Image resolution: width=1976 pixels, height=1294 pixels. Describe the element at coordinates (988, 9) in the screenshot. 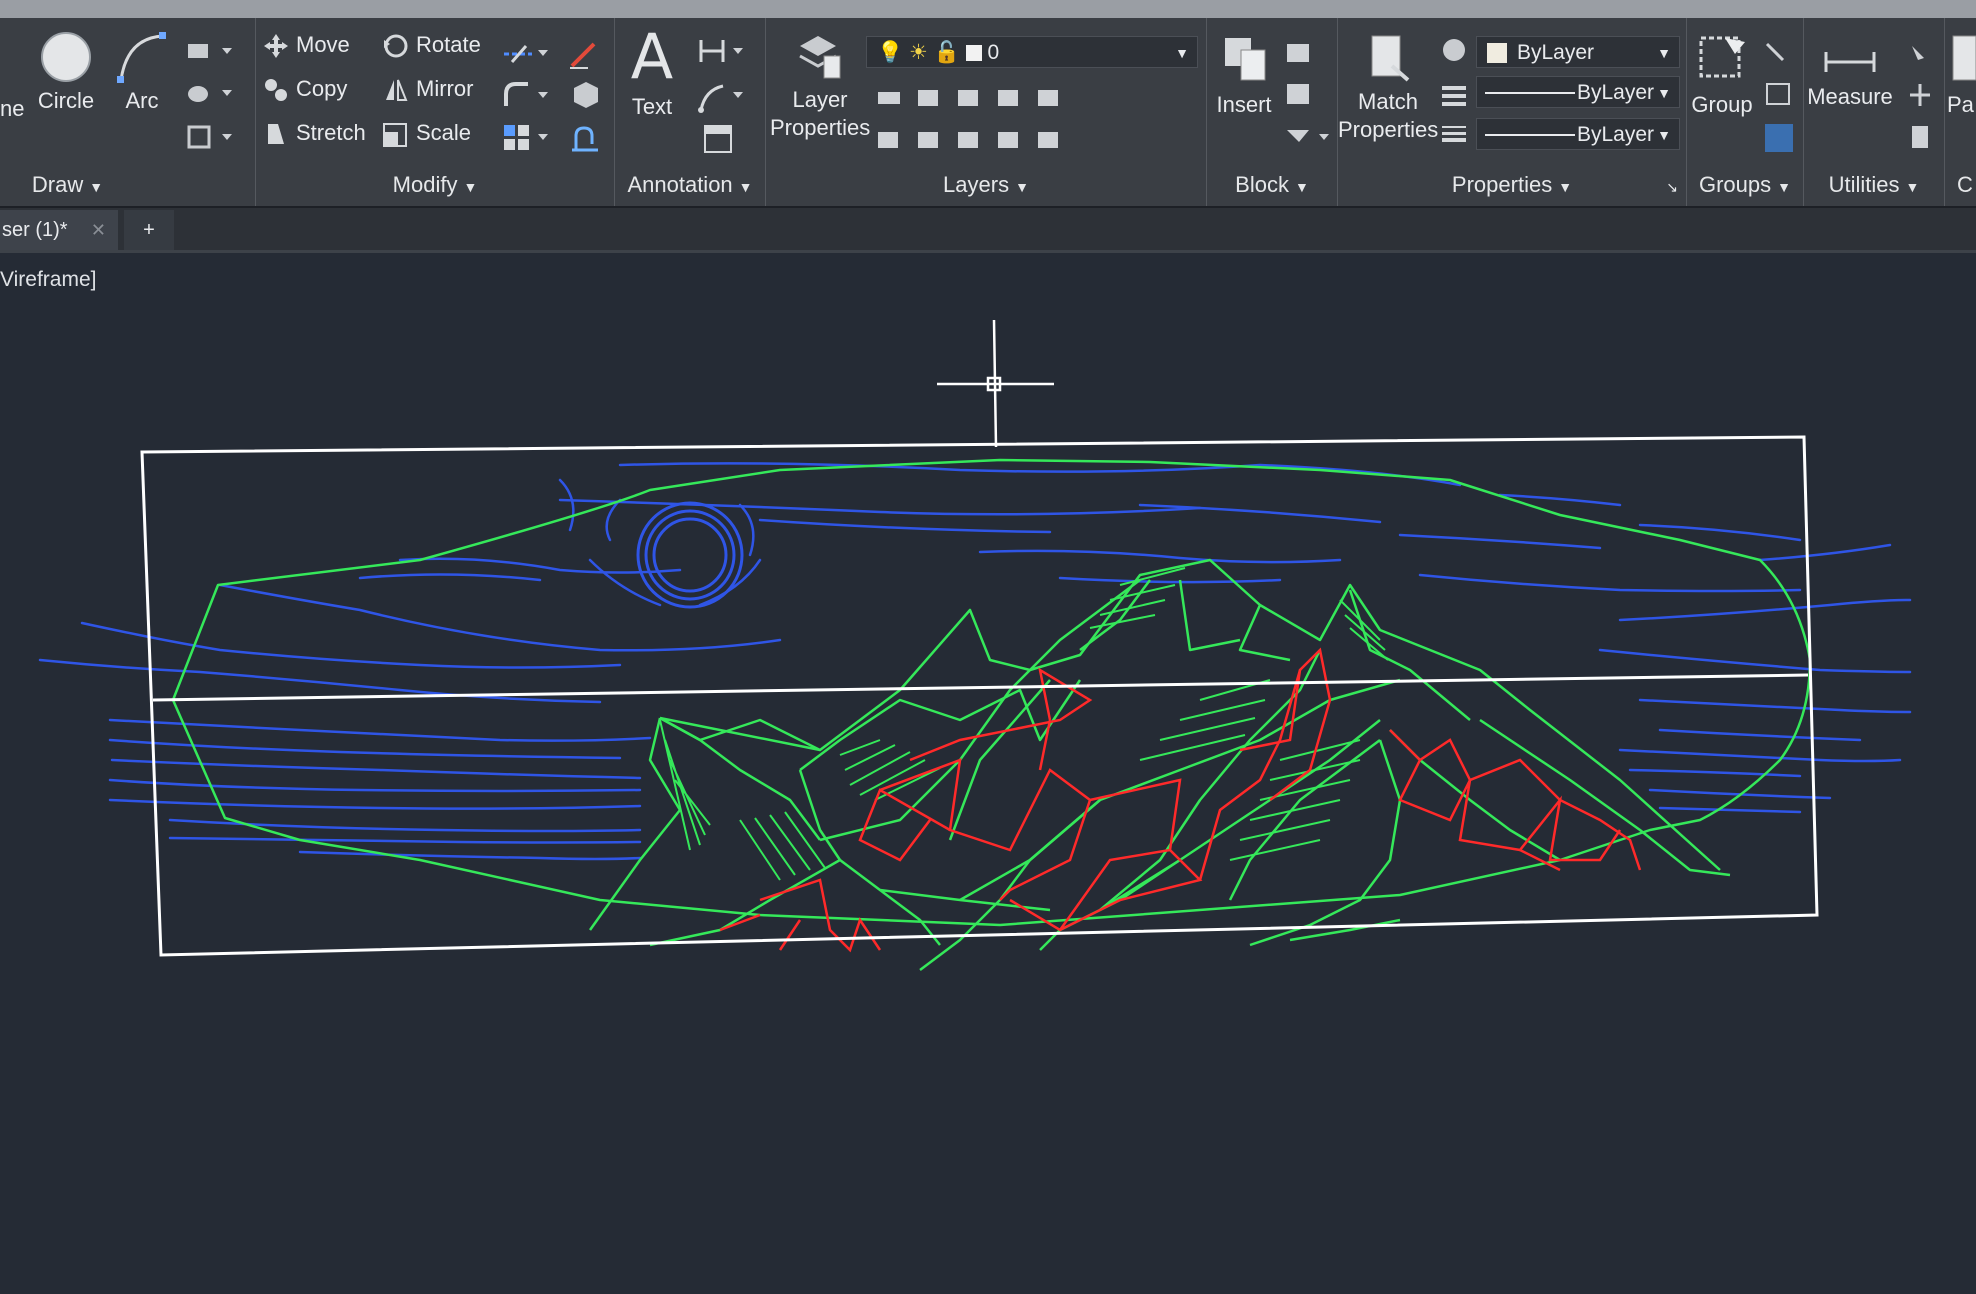

I see `ribbon-tab-strip` at that location.